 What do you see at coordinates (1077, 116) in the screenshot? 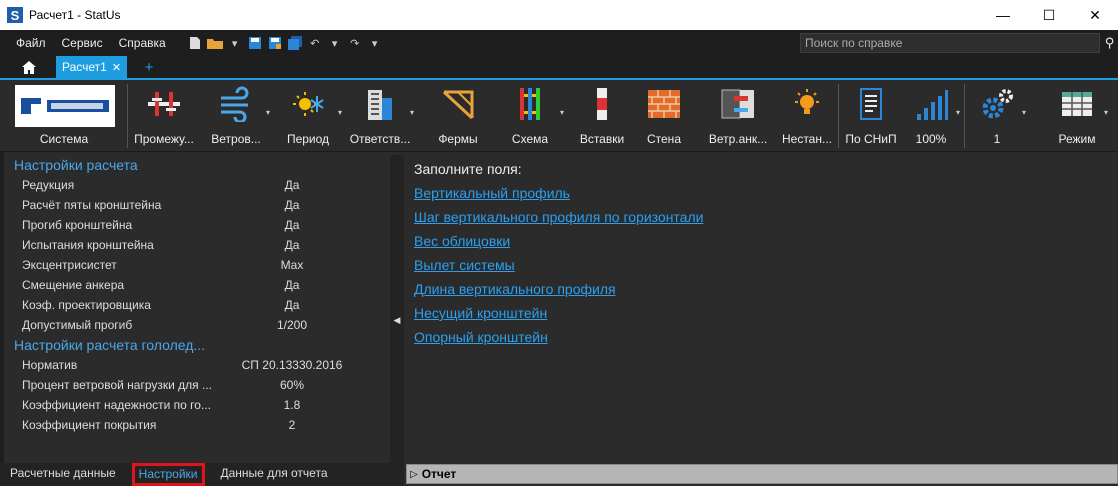
I see `ribbon-mode: Режим ▾` at bounding box center [1077, 116].